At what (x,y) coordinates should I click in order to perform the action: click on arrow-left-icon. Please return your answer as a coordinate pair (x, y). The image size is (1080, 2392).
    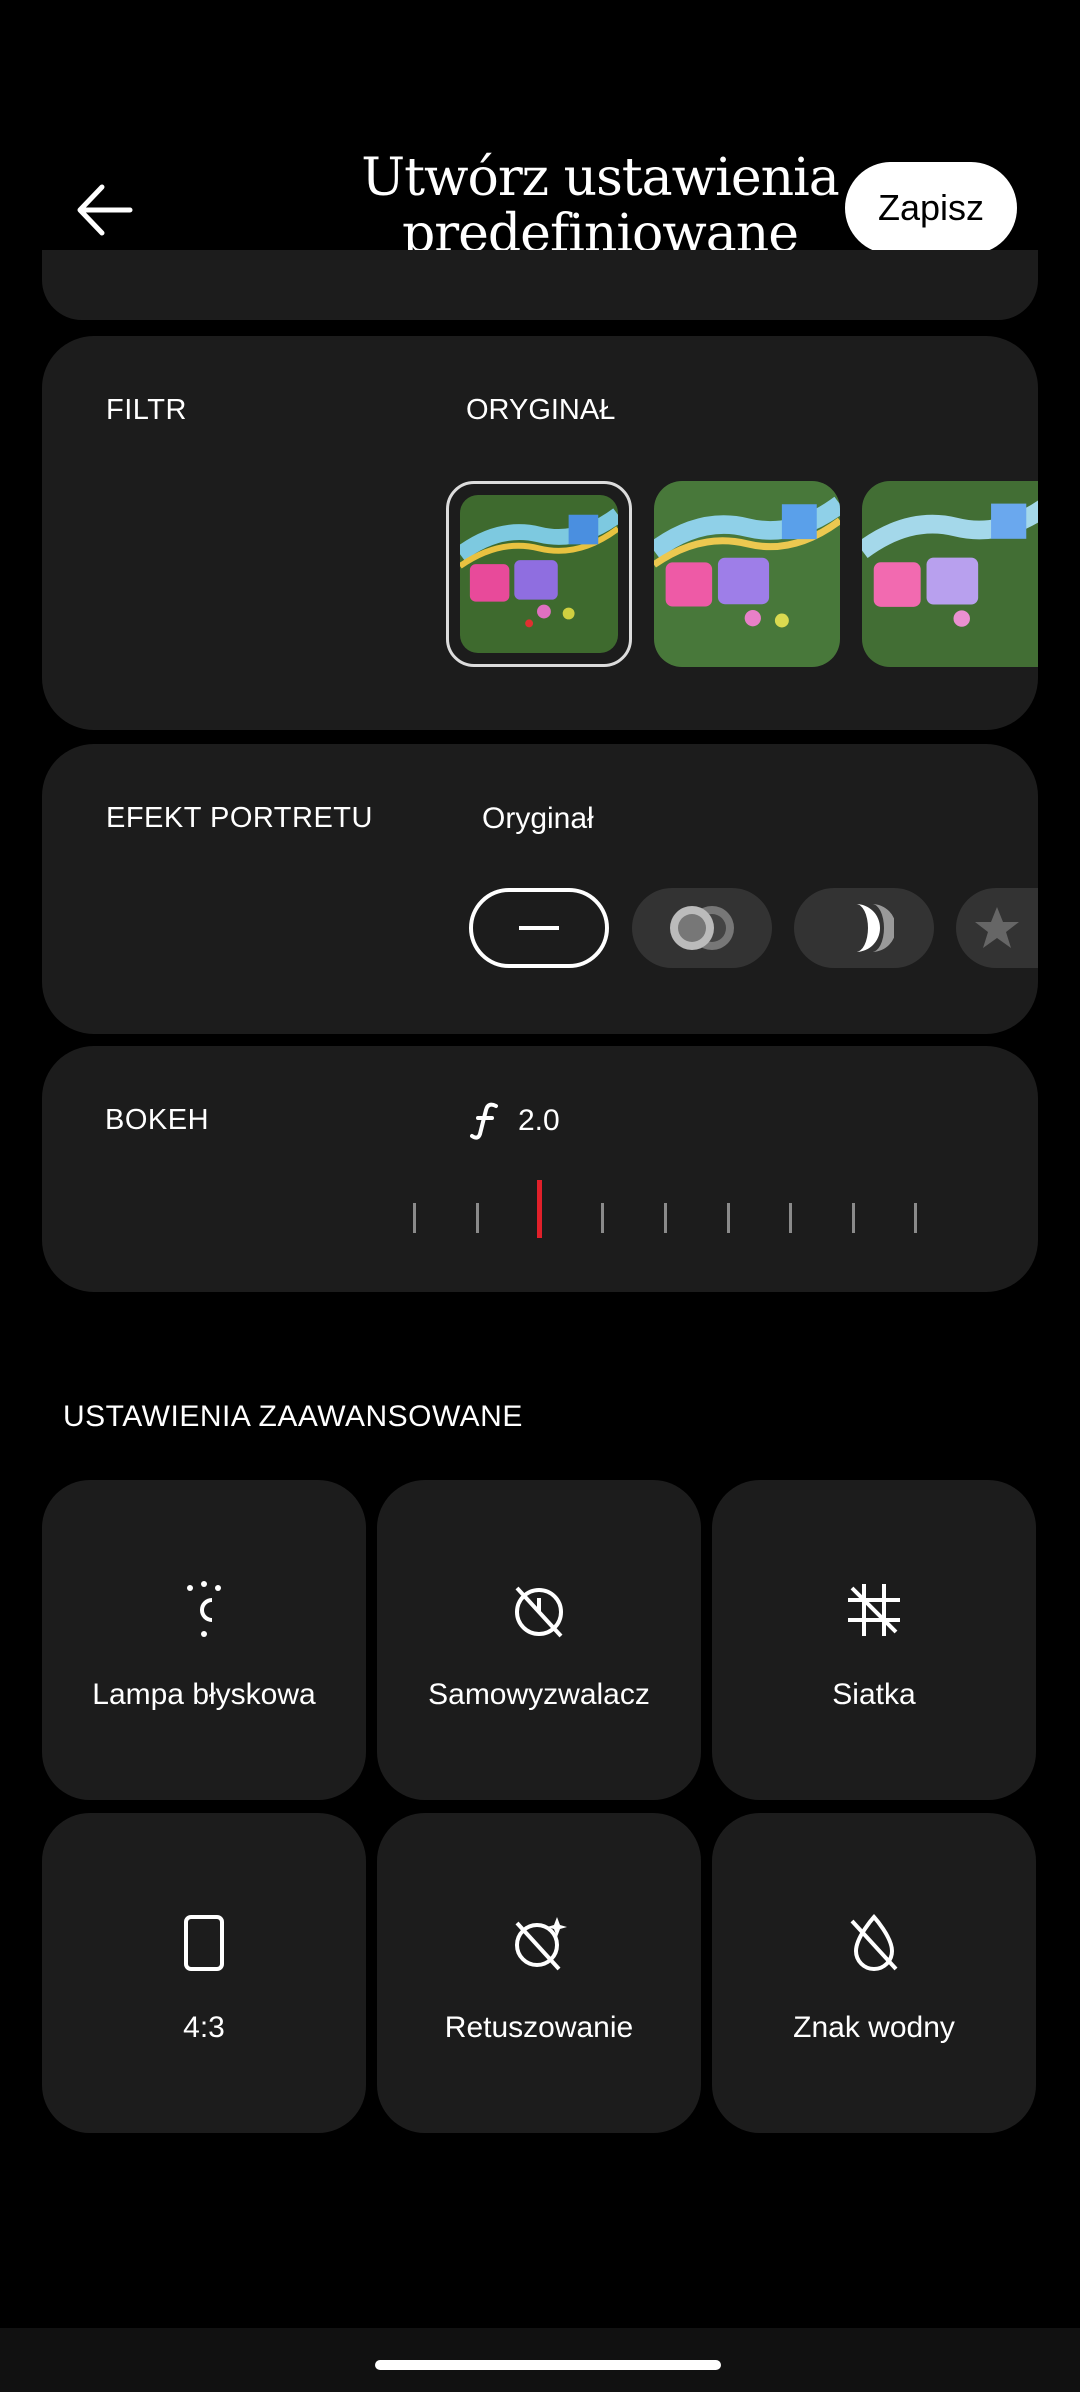
    Looking at the image, I should click on (105, 210).